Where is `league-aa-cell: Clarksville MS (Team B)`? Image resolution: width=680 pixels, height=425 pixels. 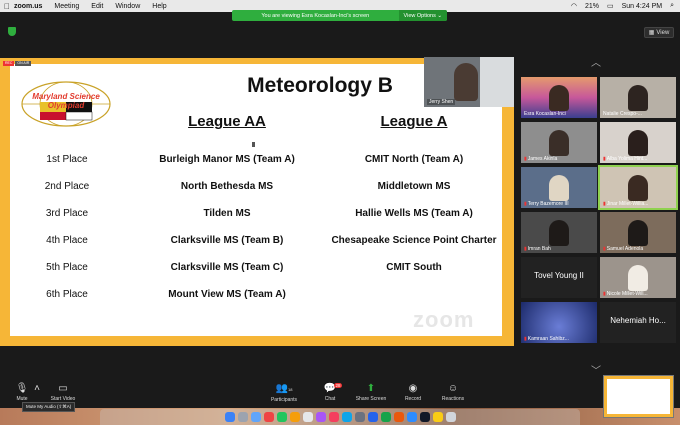 league-aa-cell: Clarksville MS (Team B) is located at coordinates (227, 240).